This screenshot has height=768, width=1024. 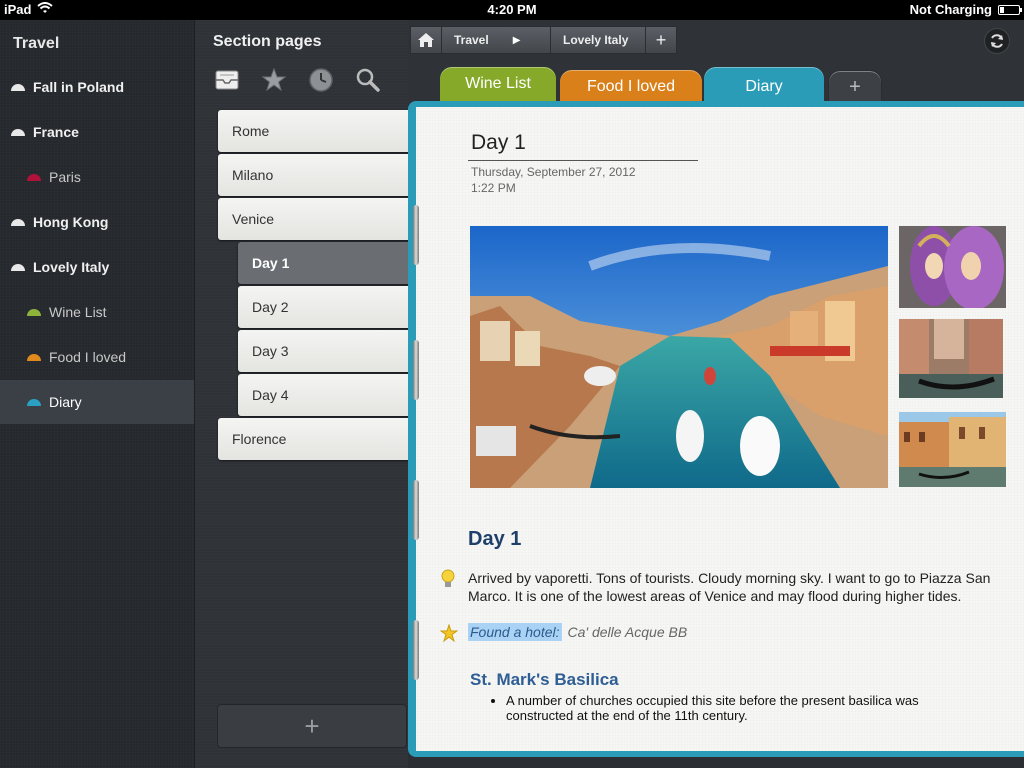 What do you see at coordinates (88, 357) in the screenshot?
I see `sidebar-item-label: Food I loved` at bounding box center [88, 357].